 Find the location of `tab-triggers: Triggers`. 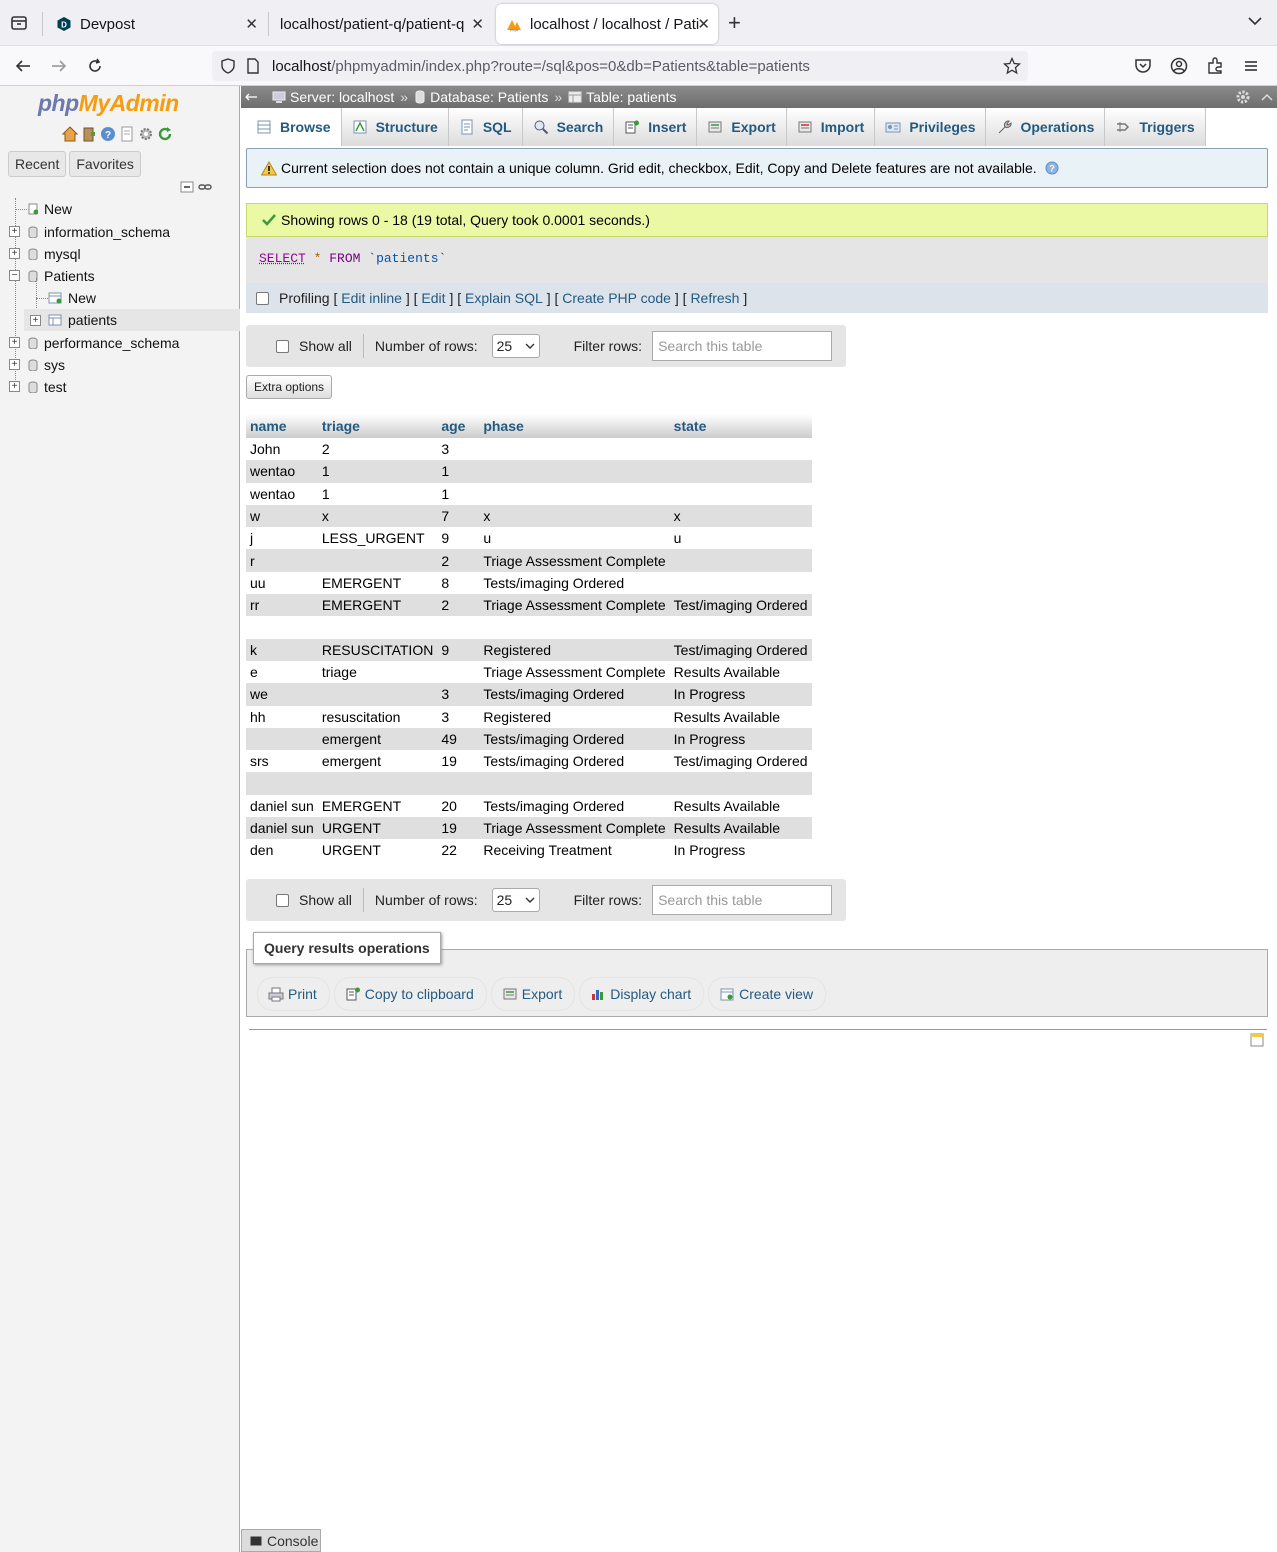

tab-triggers: Triggers is located at coordinates (1155, 127).